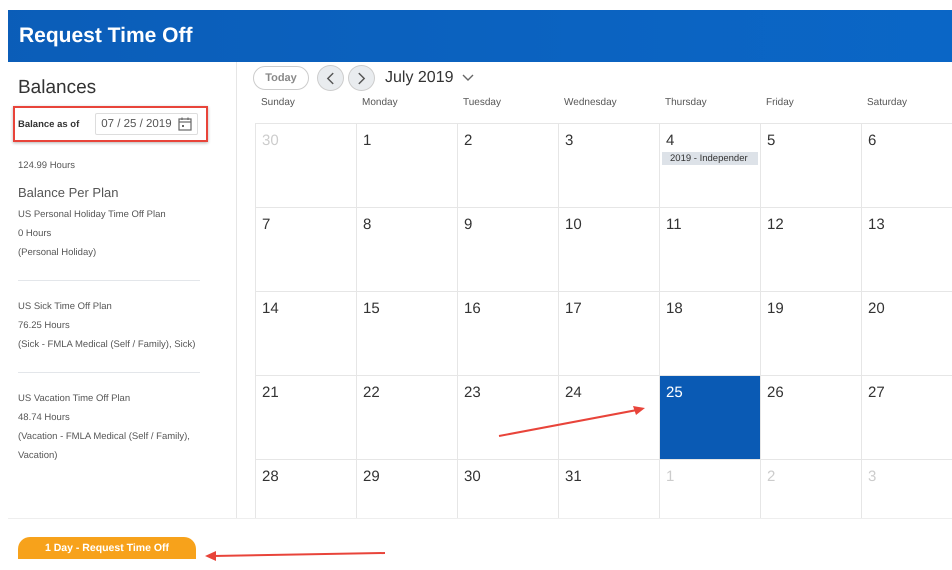 This screenshot has height=570, width=952. What do you see at coordinates (406, 334) in the screenshot?
I see `day-cell: 15` at bounding box center [406, 334].